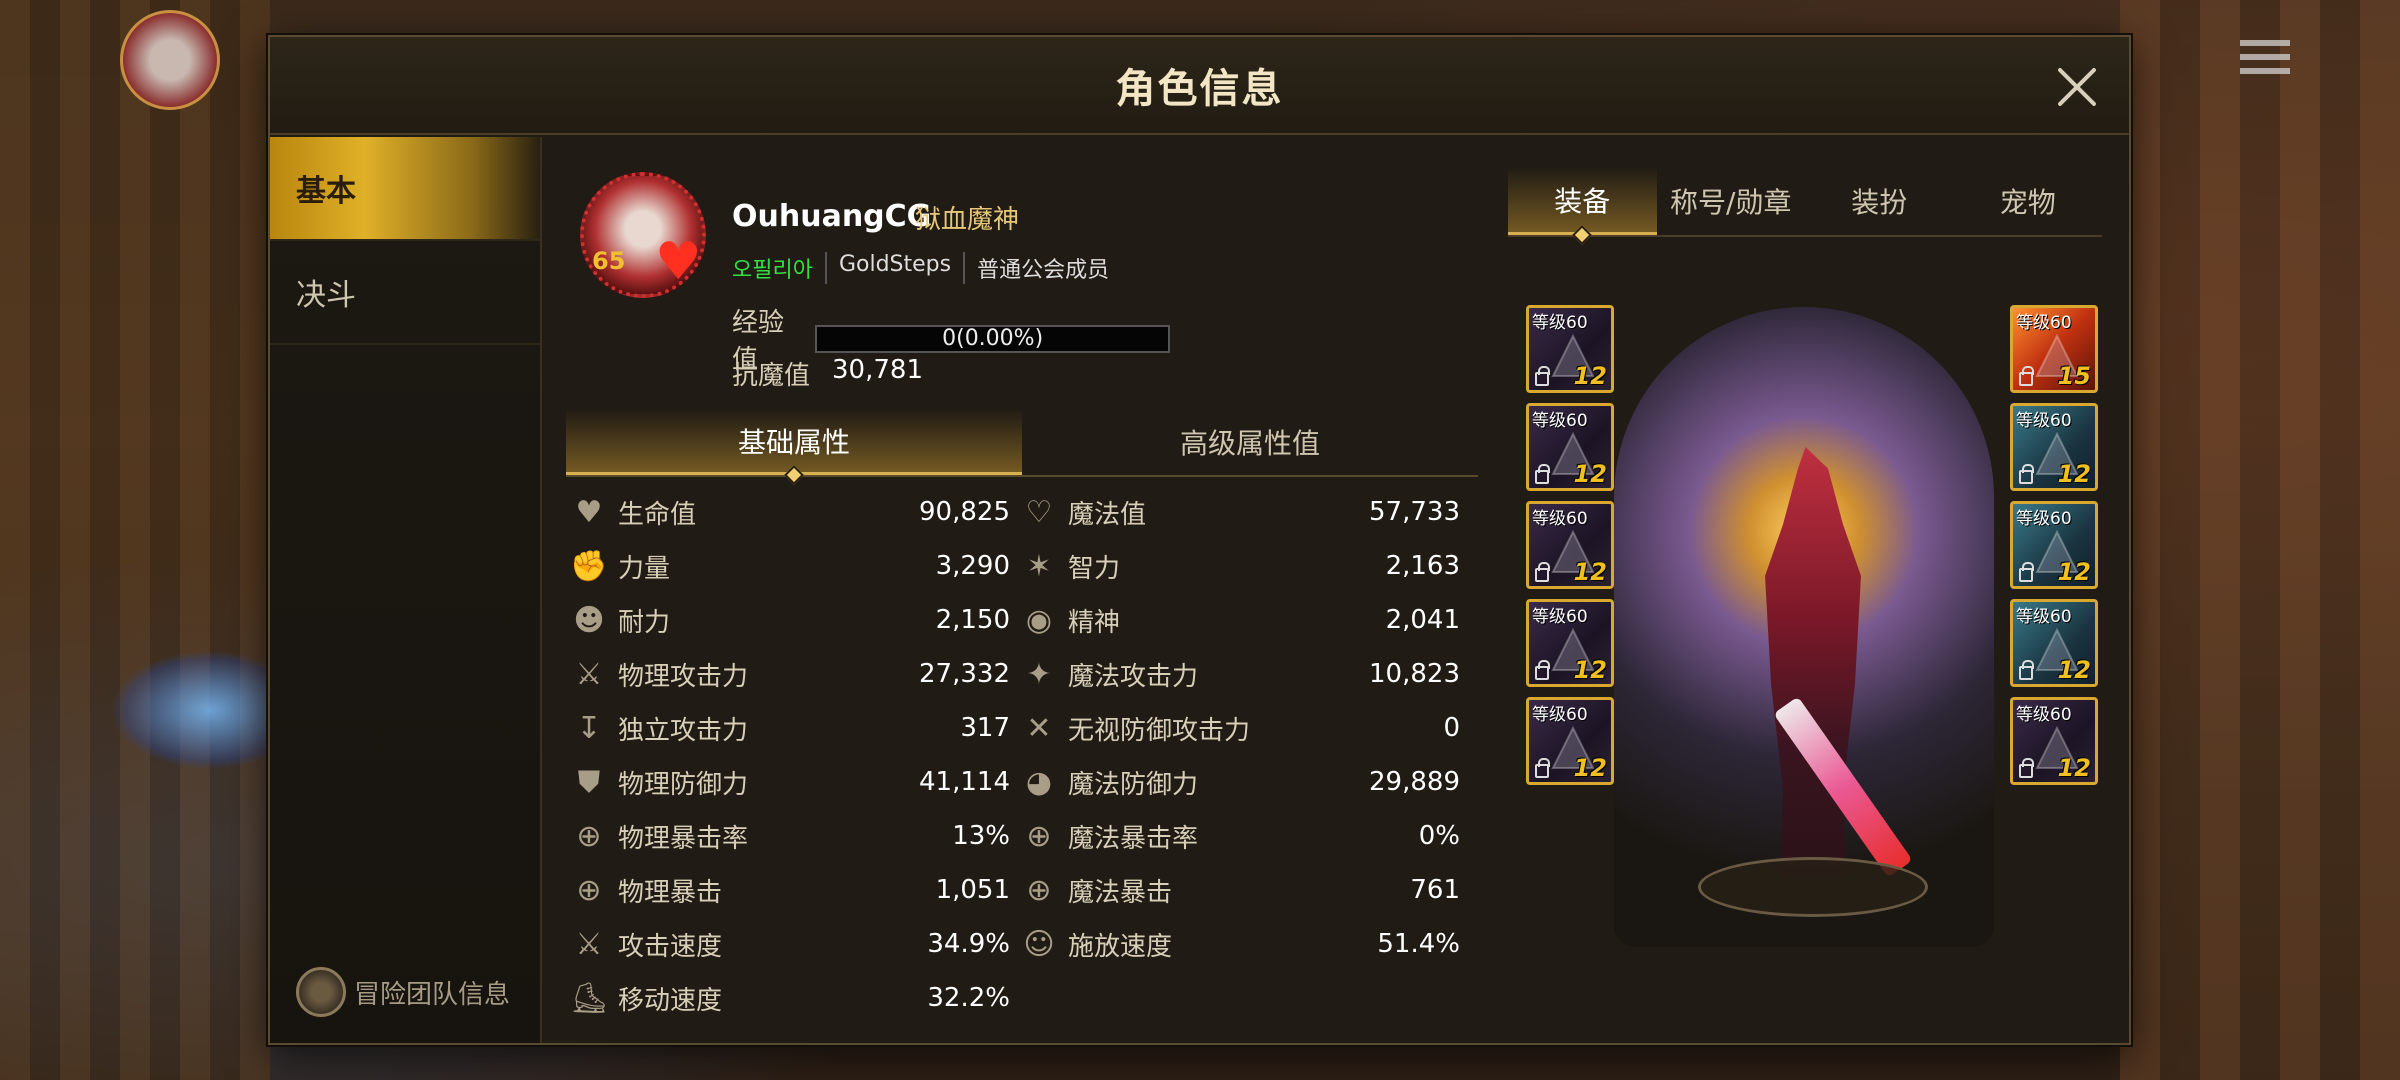  What do you see at coordinates (670, 892) in the screenshot?
I see `stat-label: 物理暴击` at bounding box center [670, 892].